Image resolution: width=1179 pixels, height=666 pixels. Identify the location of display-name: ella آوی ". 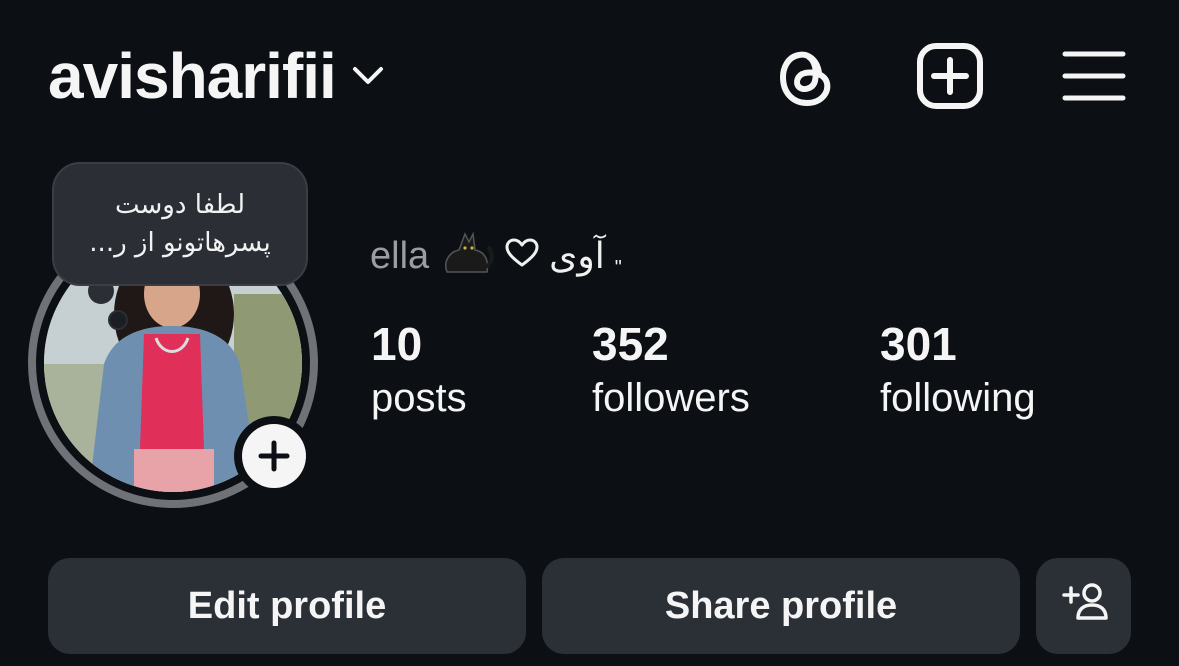
(496, 256).